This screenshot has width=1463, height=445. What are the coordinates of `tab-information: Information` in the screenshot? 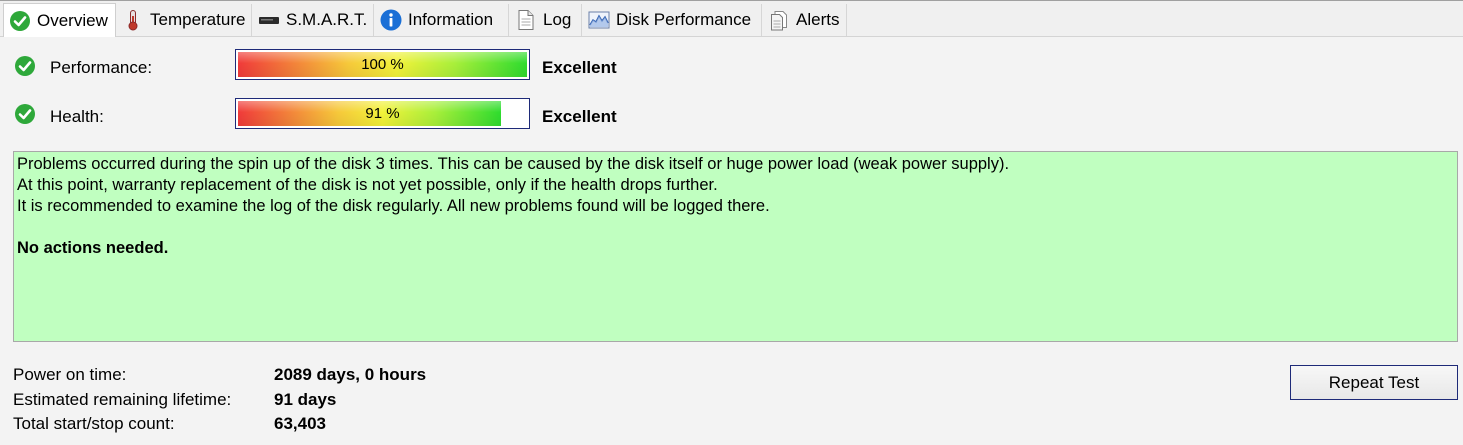 It's located at (442, 20).